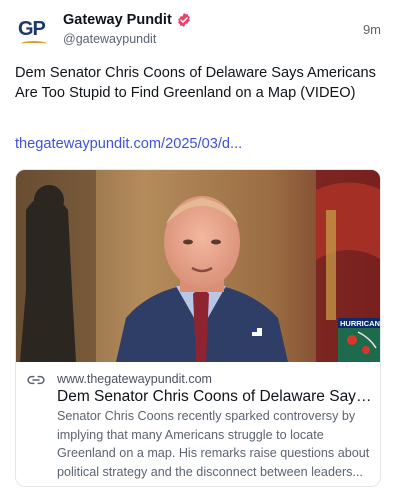  What do you see at coordinates (36, 380) in the screenshot?
I see `link-chain-icon` at bounding box center [36, 380].